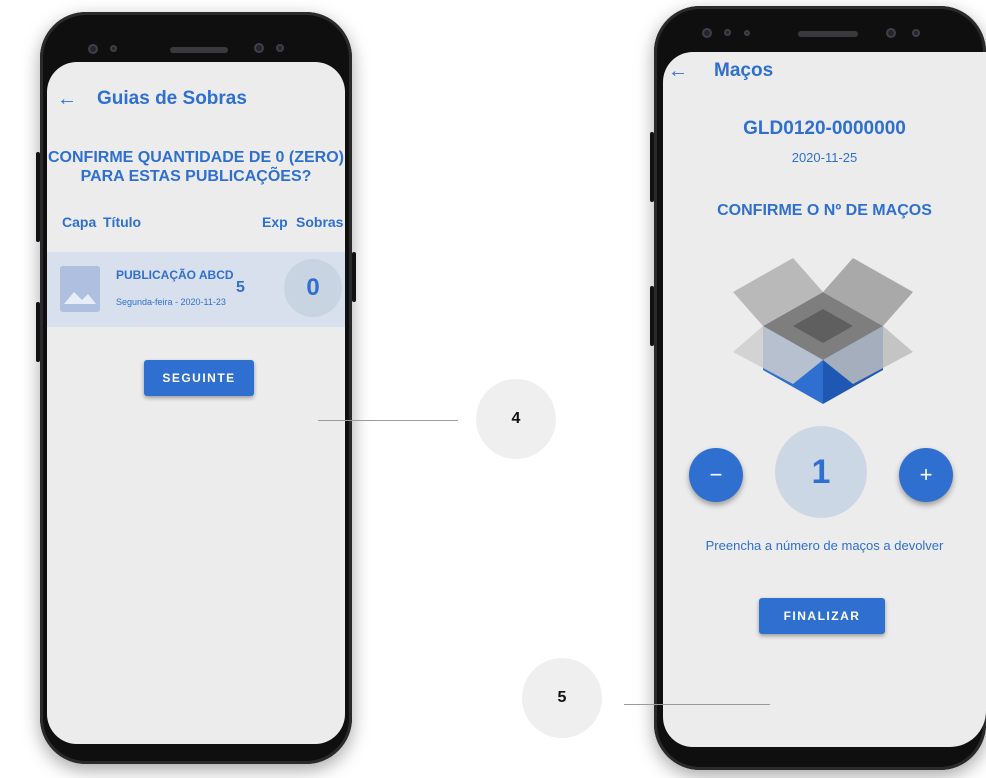 Image resolution: width=986 pixels, height=778 pixels. I want to click on page-title: Guias de Sobras, so click(172, 98).